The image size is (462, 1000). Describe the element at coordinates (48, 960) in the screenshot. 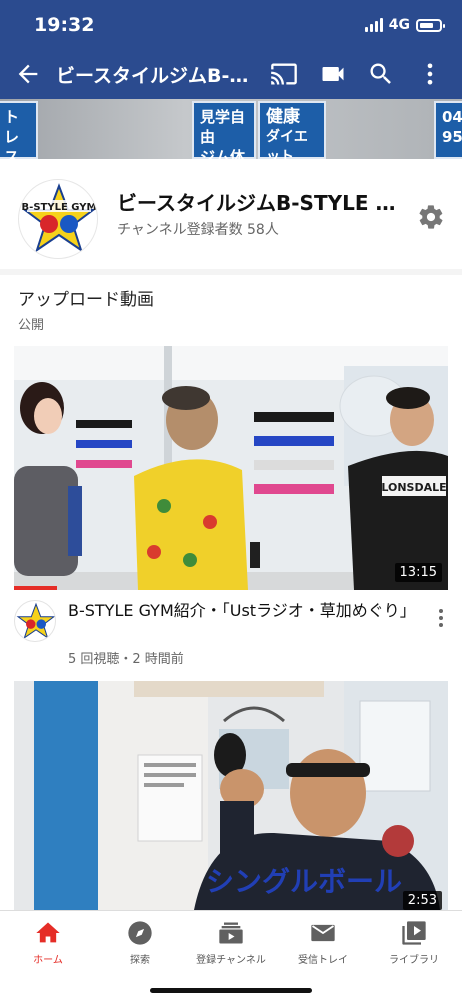

I see `nav-label: ホーム` at that location.